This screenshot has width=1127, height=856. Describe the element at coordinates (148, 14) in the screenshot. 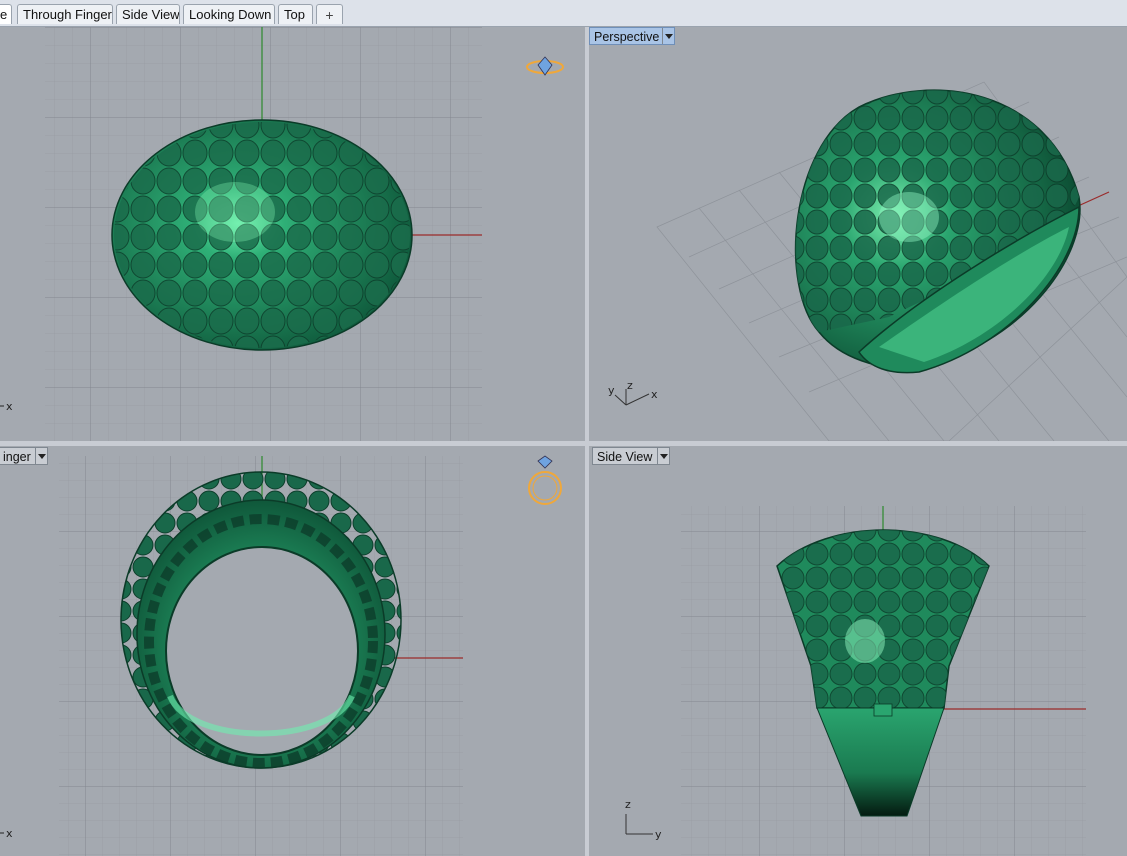

I see `tab-side-view: Side View` at that location.